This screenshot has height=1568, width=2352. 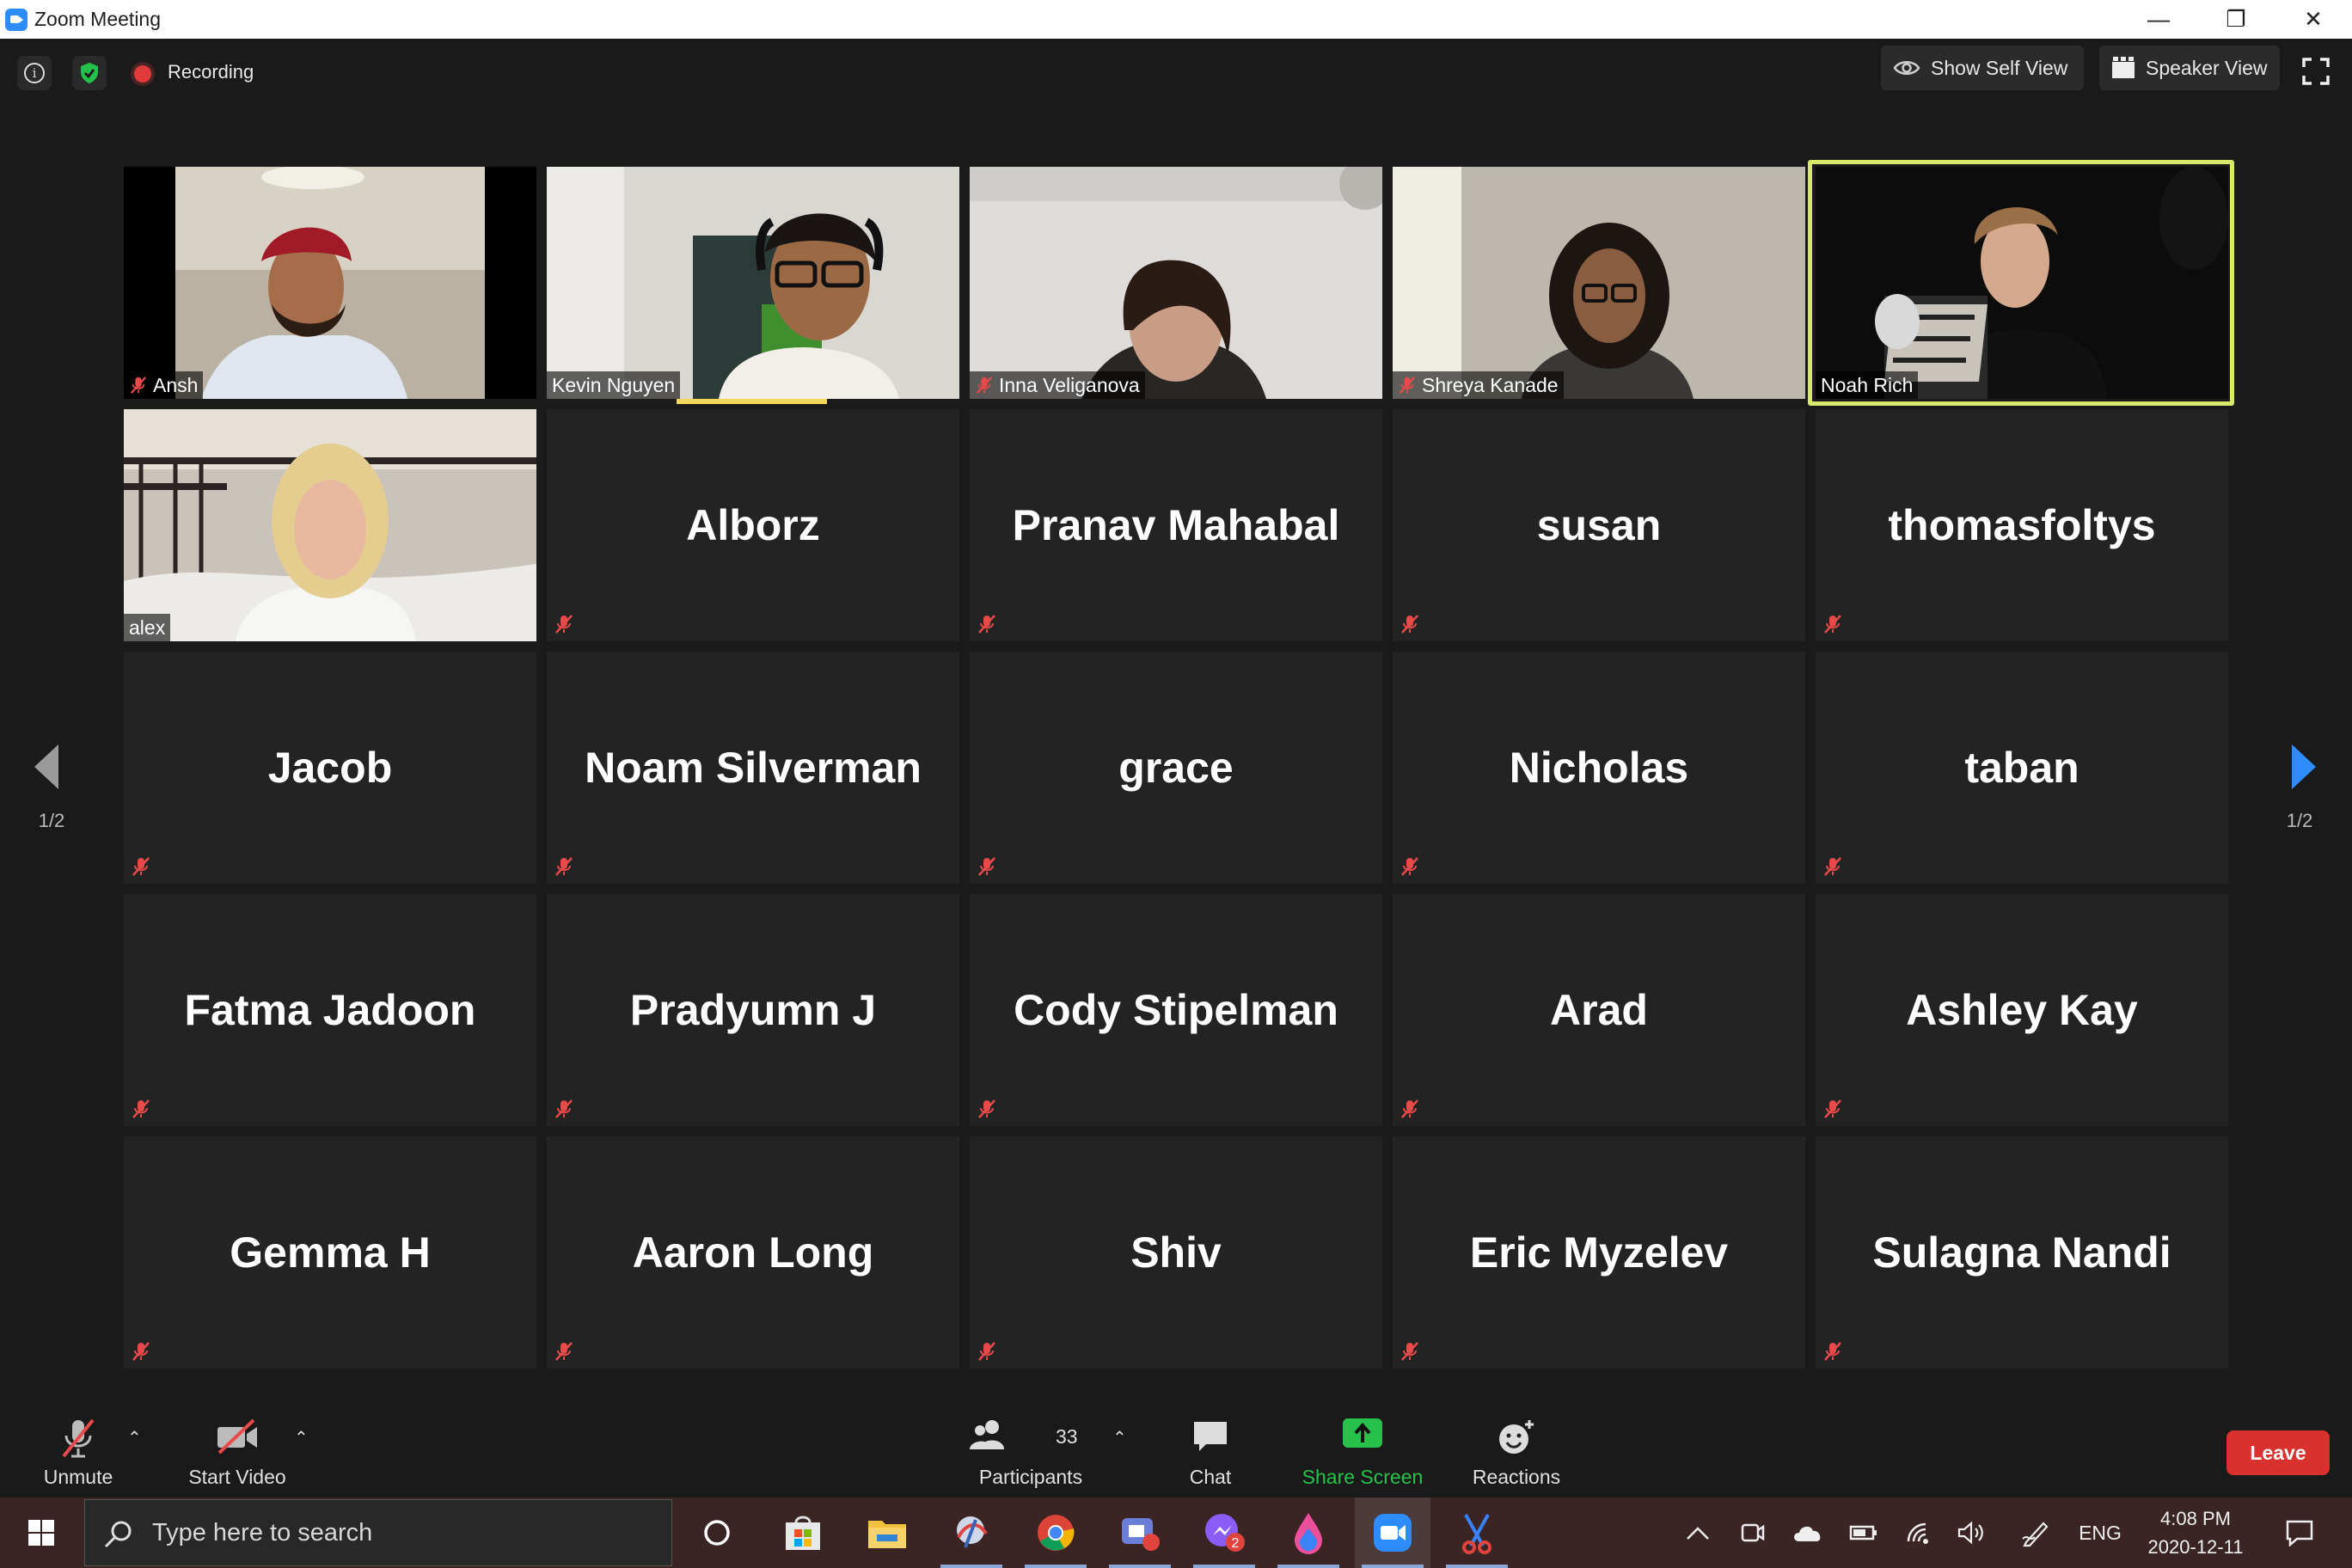 I want to click on windows-start-button, so click(x=41, y=1533).